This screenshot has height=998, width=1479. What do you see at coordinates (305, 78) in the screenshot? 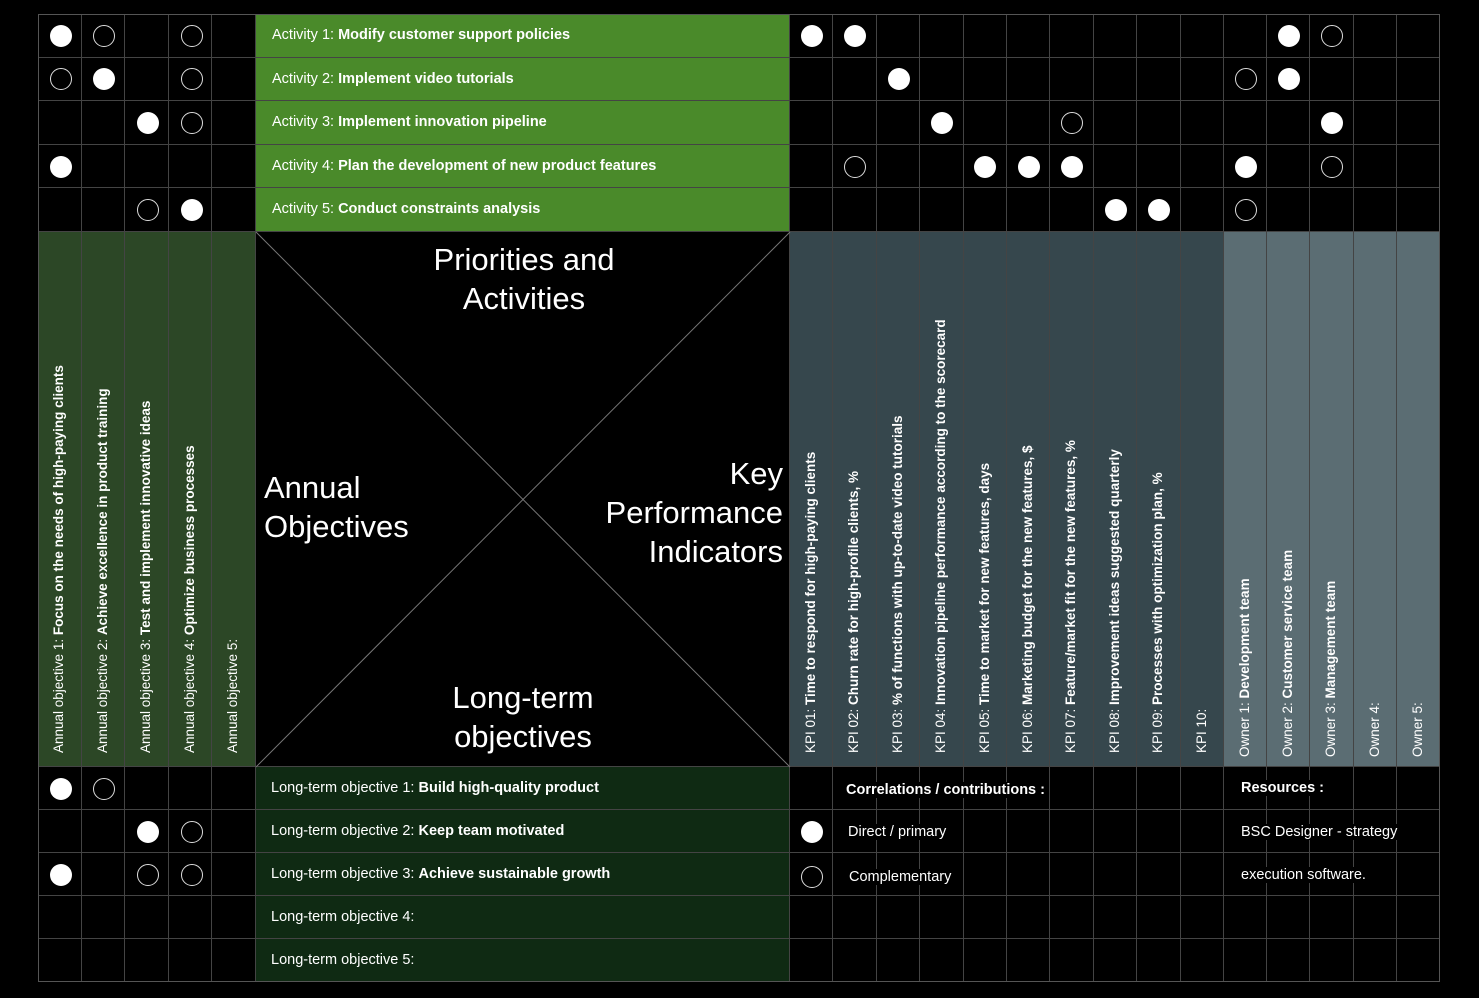
I see `activity-prefix: Activity 2:` at bounding box center [305, 78].